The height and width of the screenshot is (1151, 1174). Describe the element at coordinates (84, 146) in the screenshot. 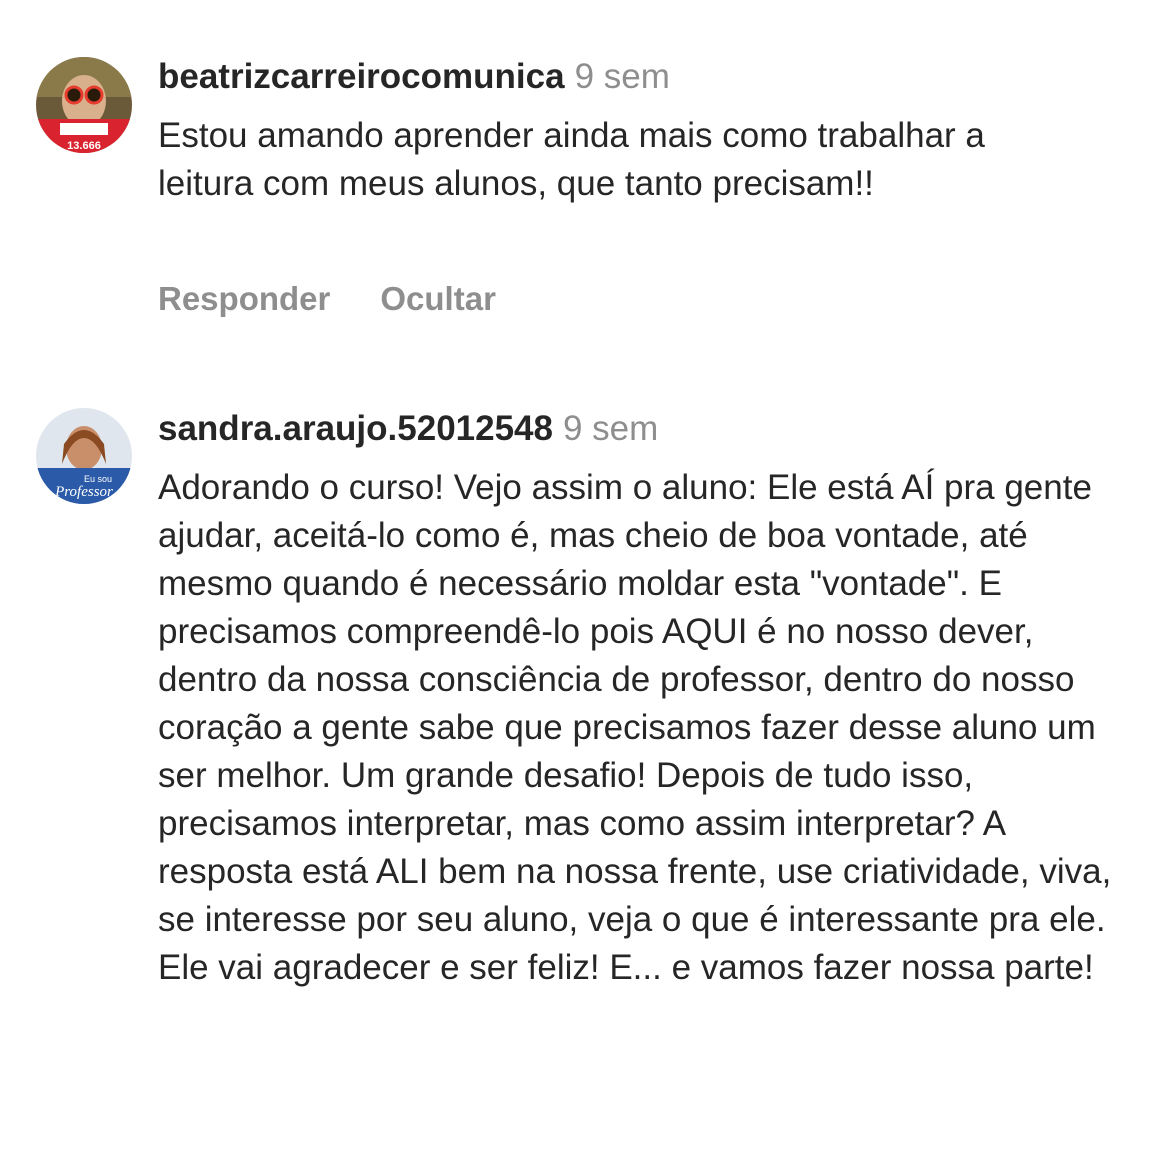

I see `avatar-badge-text: 13.666` at that location.